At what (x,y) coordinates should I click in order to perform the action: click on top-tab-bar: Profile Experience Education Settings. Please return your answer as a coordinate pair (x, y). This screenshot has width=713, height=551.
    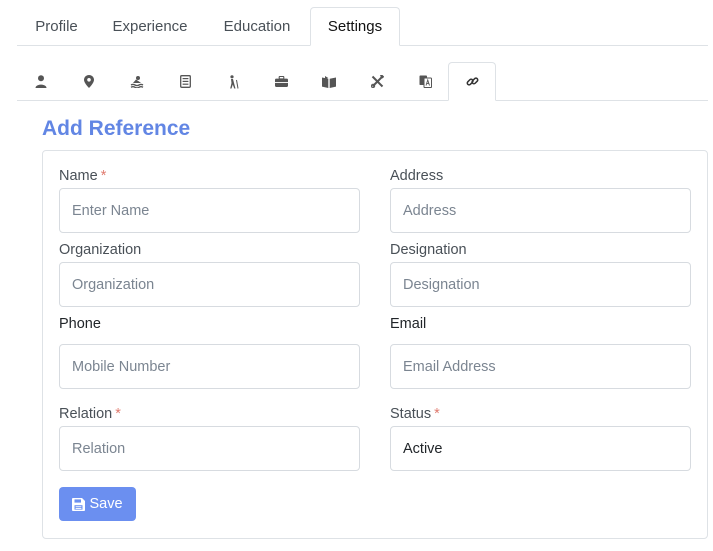
    Looking at the image, I should click on (362, 26).